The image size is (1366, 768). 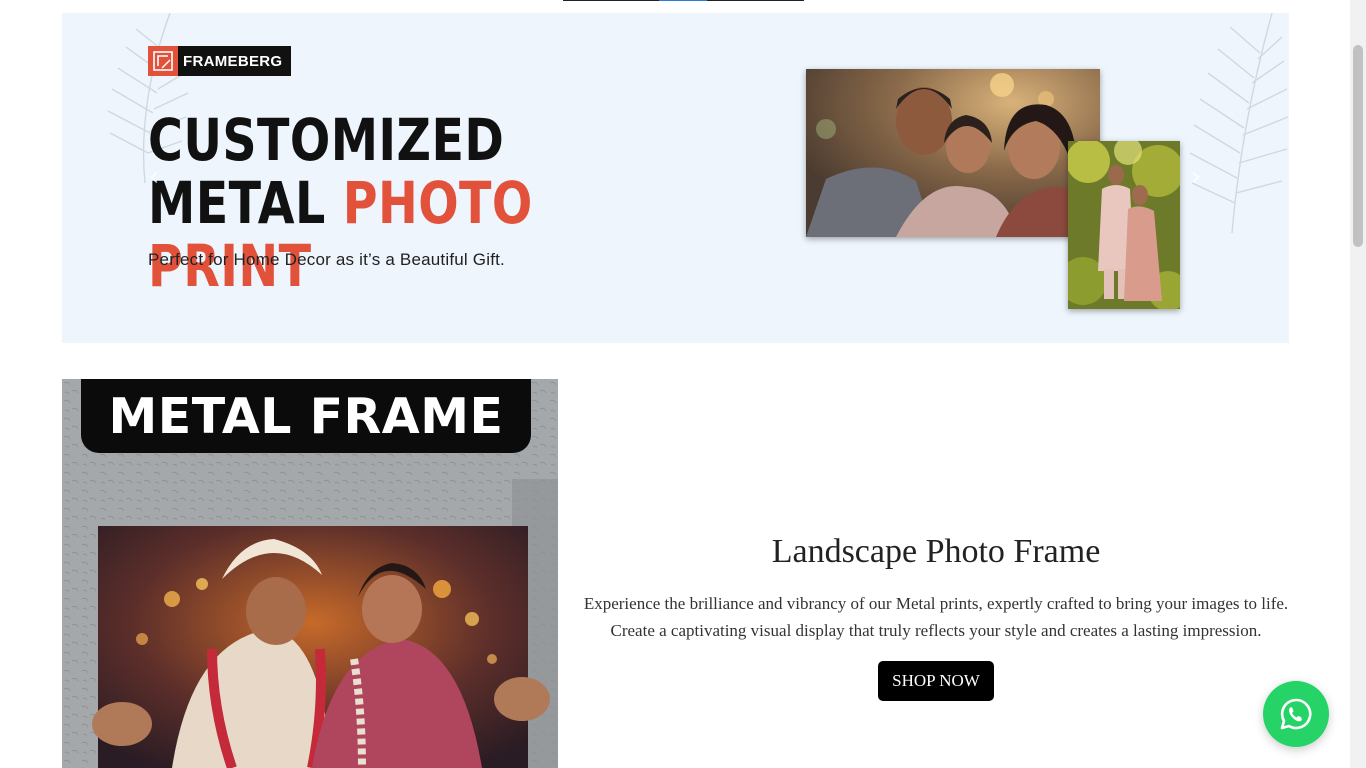 I want to click on chevron-right-icon: ›, so click(x=1196, y=177).